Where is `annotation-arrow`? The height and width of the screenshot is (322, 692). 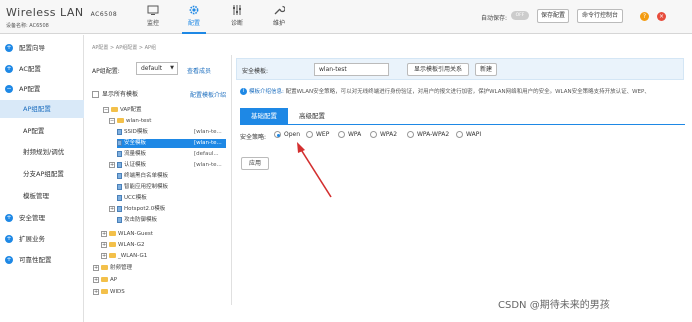
annotation-arrow is located at coordinates (314, 170).